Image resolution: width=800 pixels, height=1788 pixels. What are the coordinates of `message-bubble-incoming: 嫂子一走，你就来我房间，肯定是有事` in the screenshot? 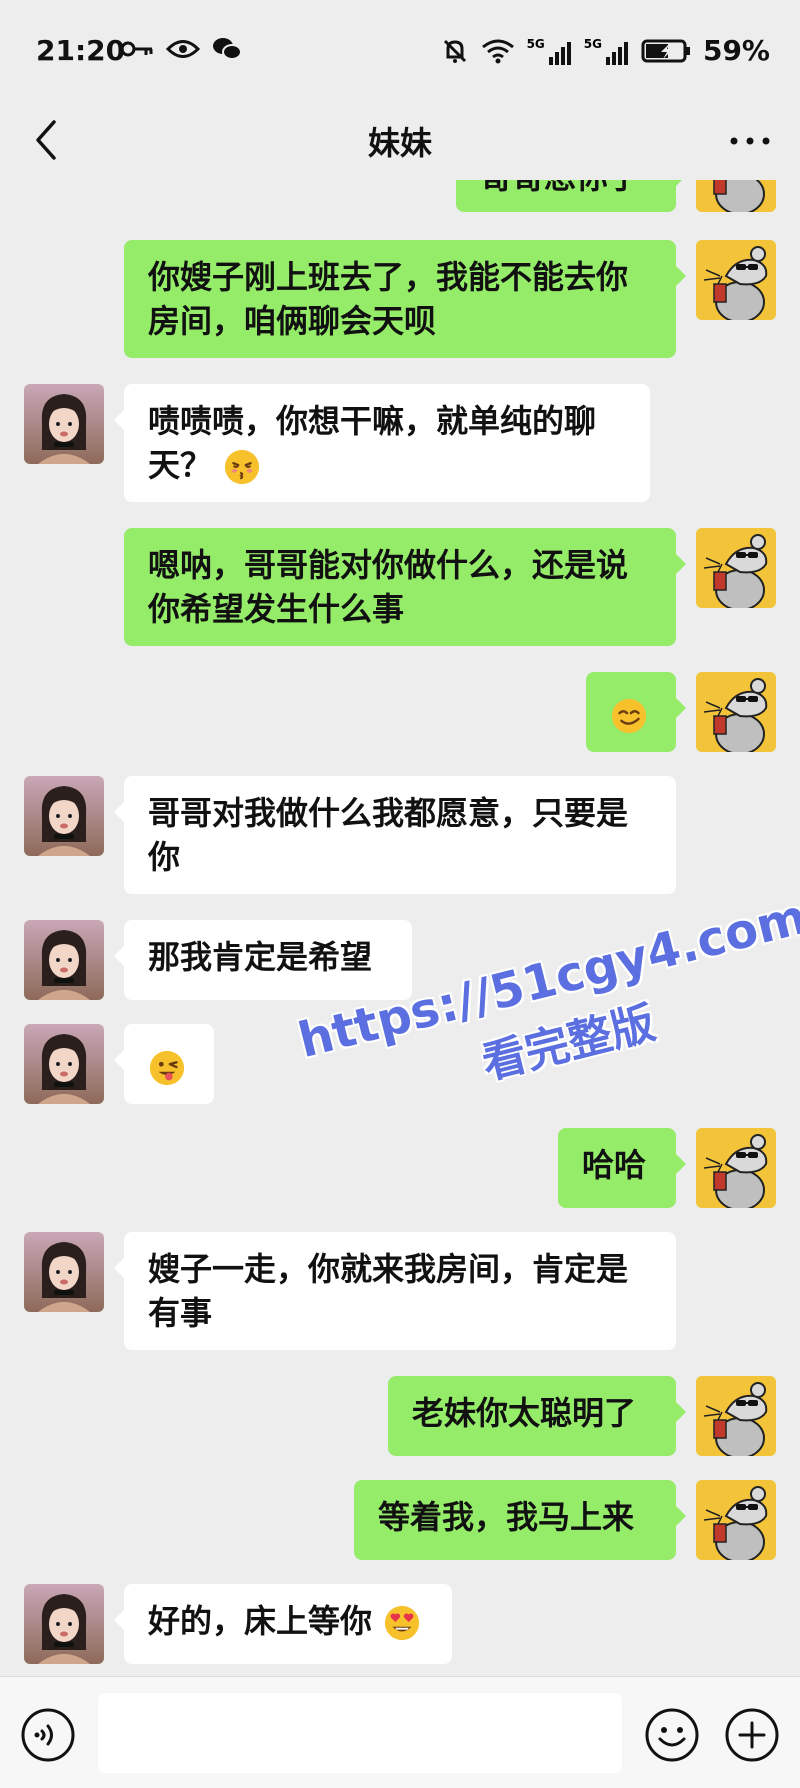 It's located at (395, 1291).